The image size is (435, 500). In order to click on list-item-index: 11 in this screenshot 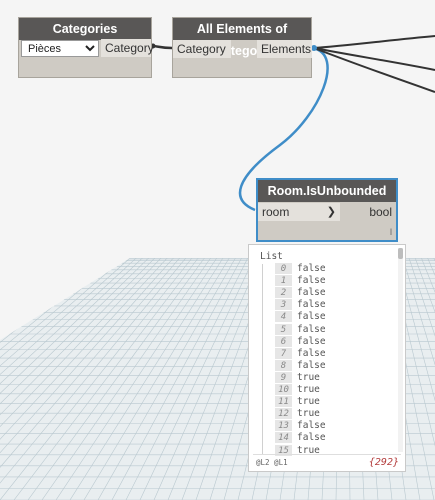, I will do `click(283, 402)`.